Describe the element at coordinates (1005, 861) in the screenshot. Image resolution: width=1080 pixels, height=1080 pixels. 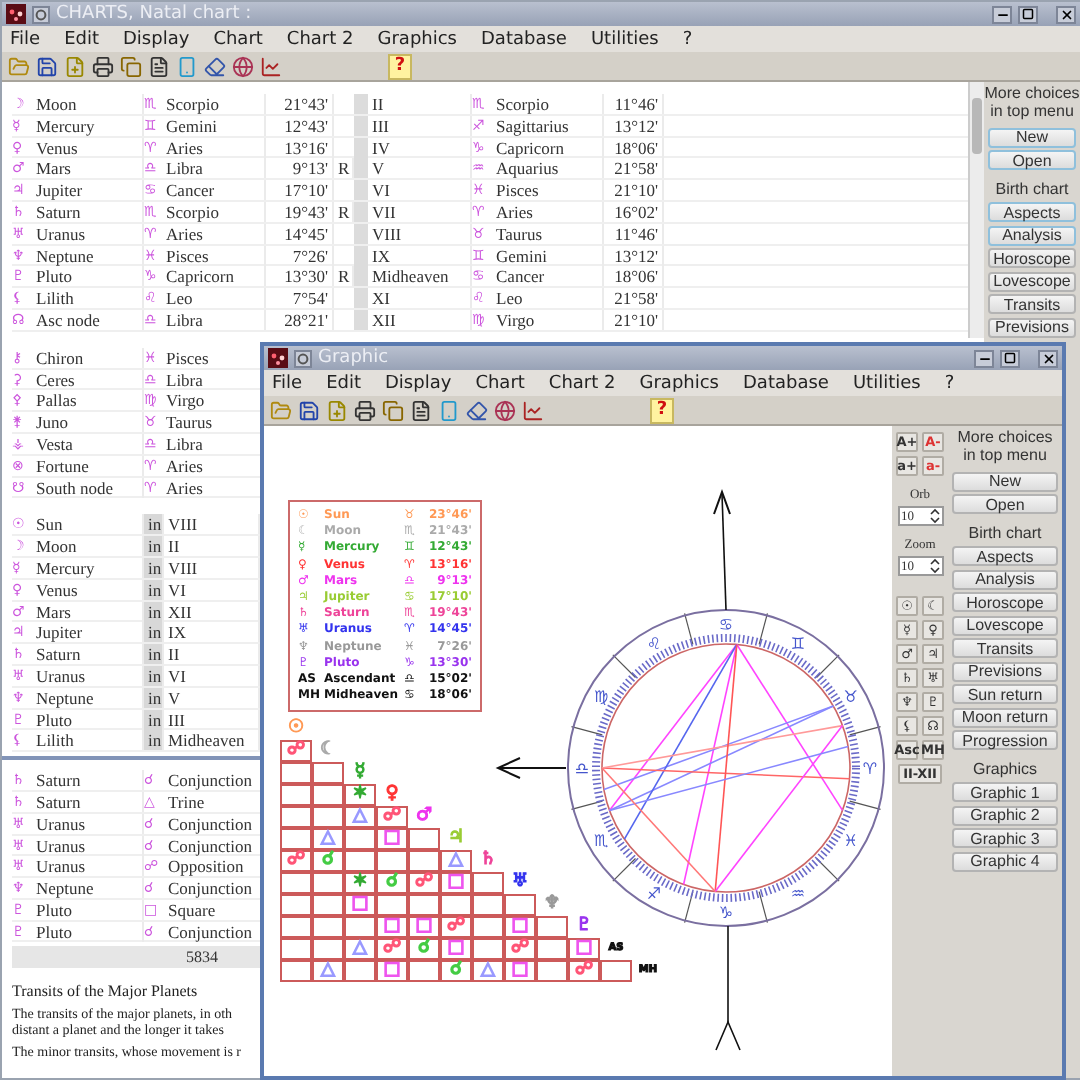
I see `panel-button: Graphic 4` at that location.